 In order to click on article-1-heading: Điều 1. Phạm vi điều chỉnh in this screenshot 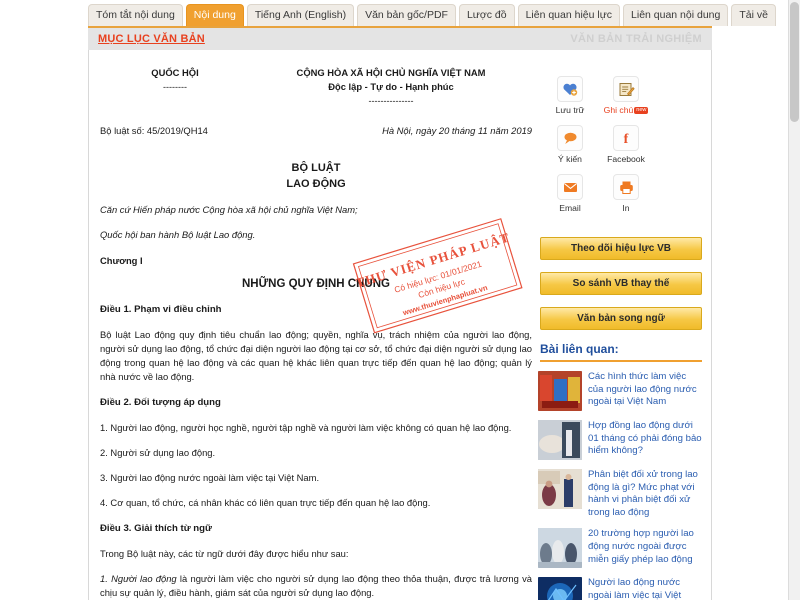, I will do `click(161, 309)`.